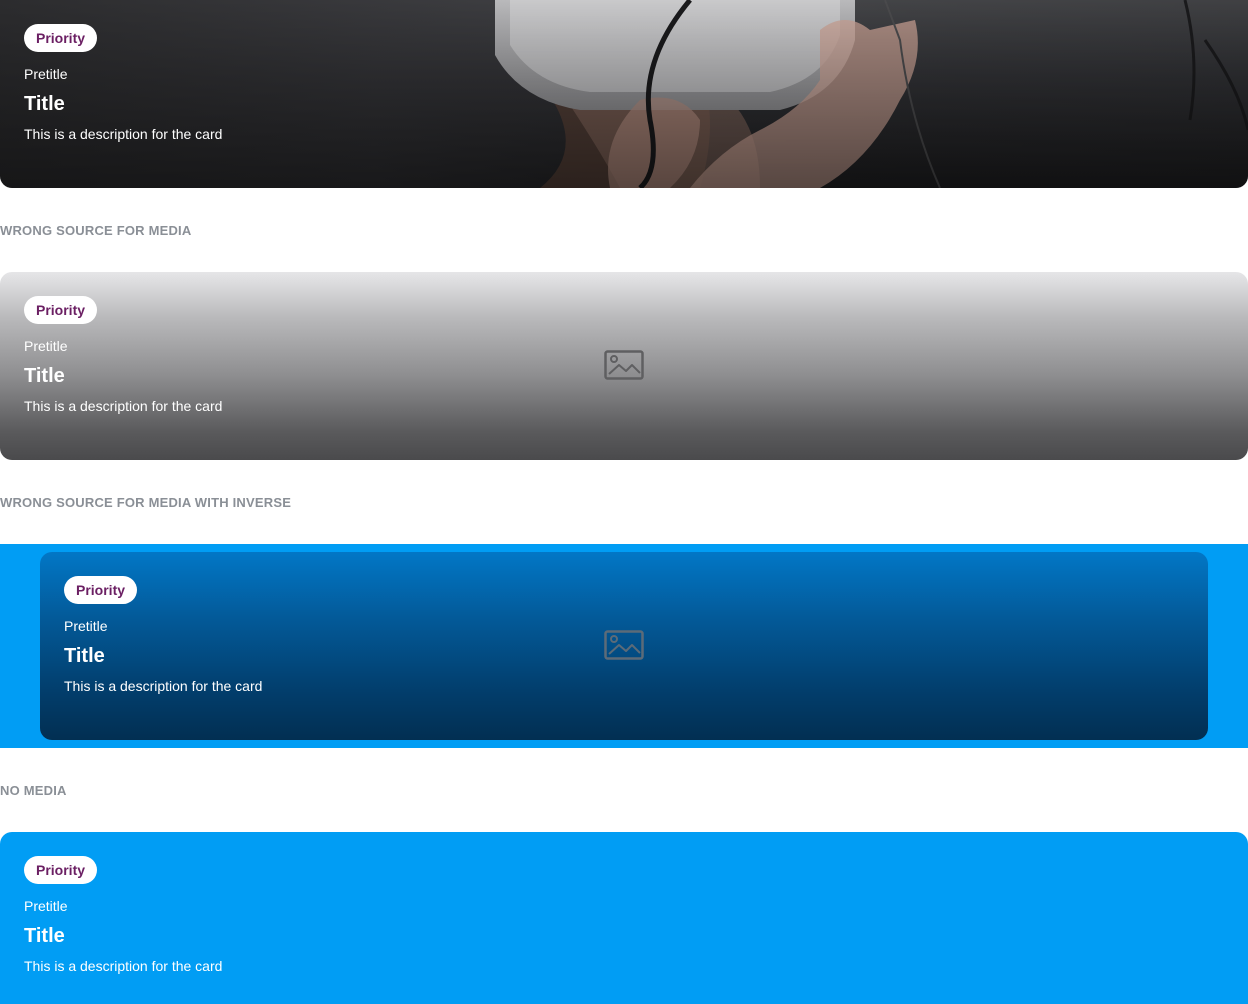 The width and height of the screenshot is (1248, 1004). Describe the element at coordinates (33, 790) in the screenshot. I see `section-label-no-media: NO MEDIA` at that location.